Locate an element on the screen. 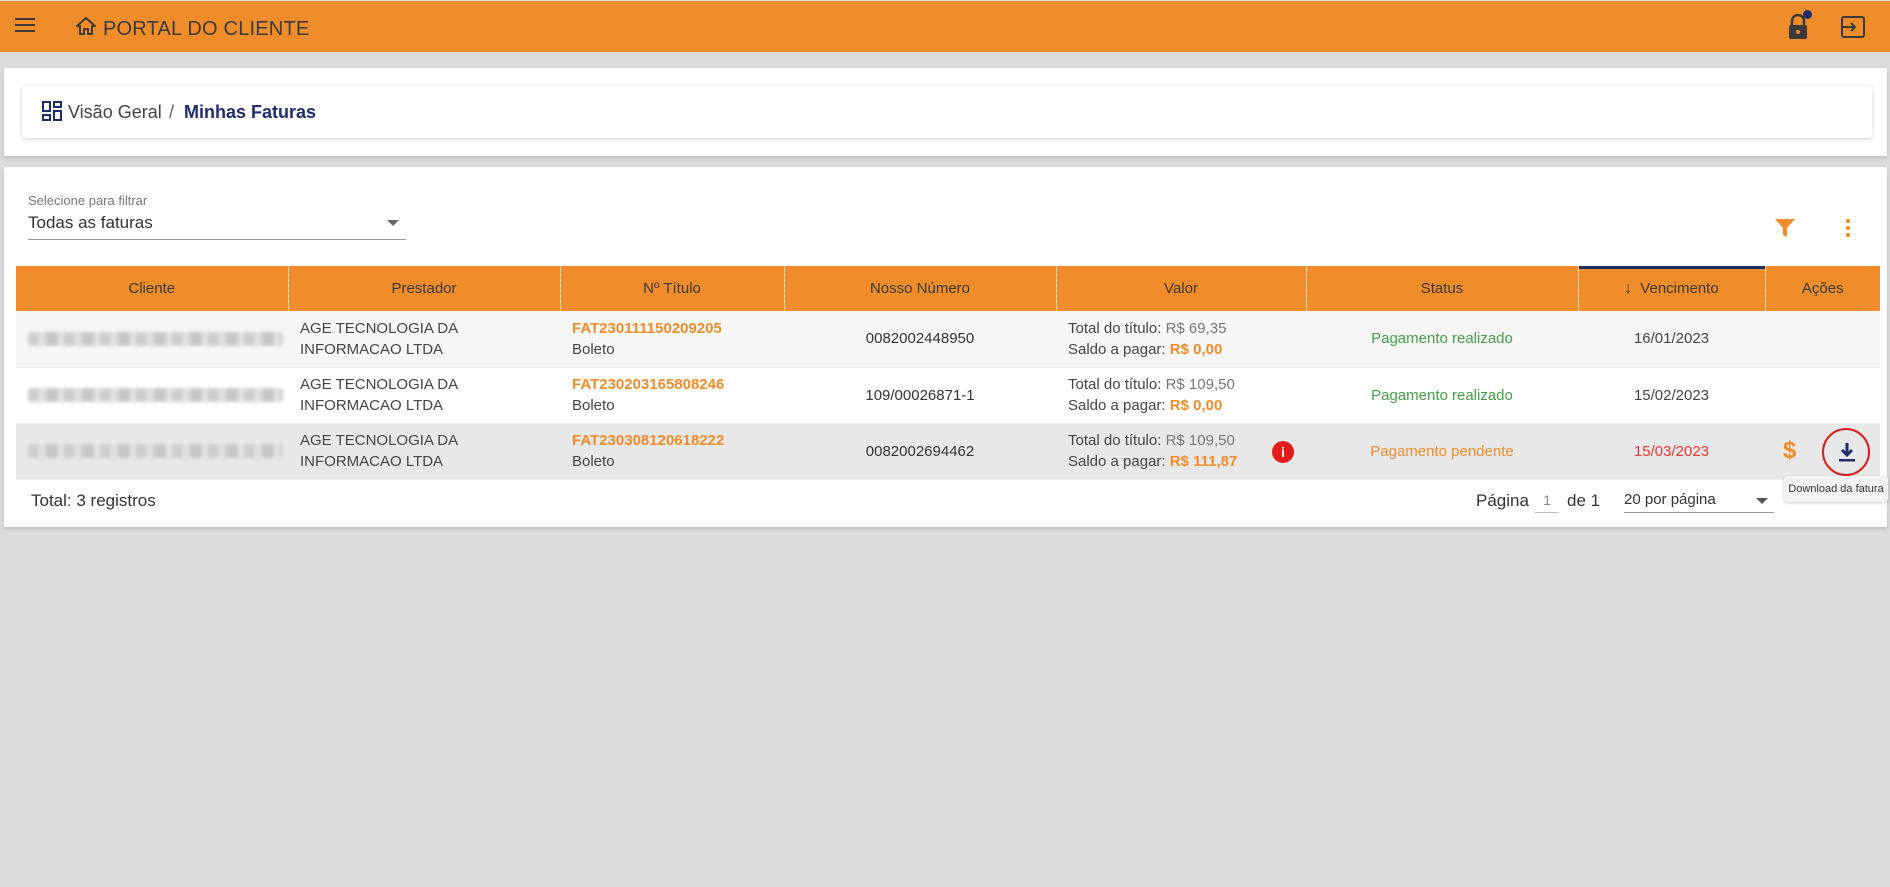 This screenshot has width=1890, height=887. breadcrumb-card: Visão Geral / Minhas Faturas is located at coordinates (945, 112).